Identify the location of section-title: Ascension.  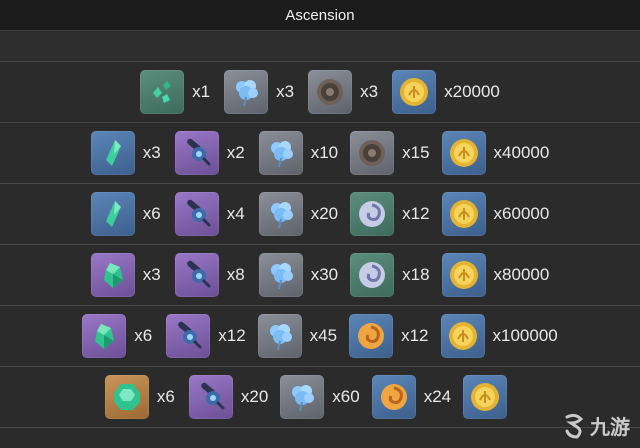
(320, 15).